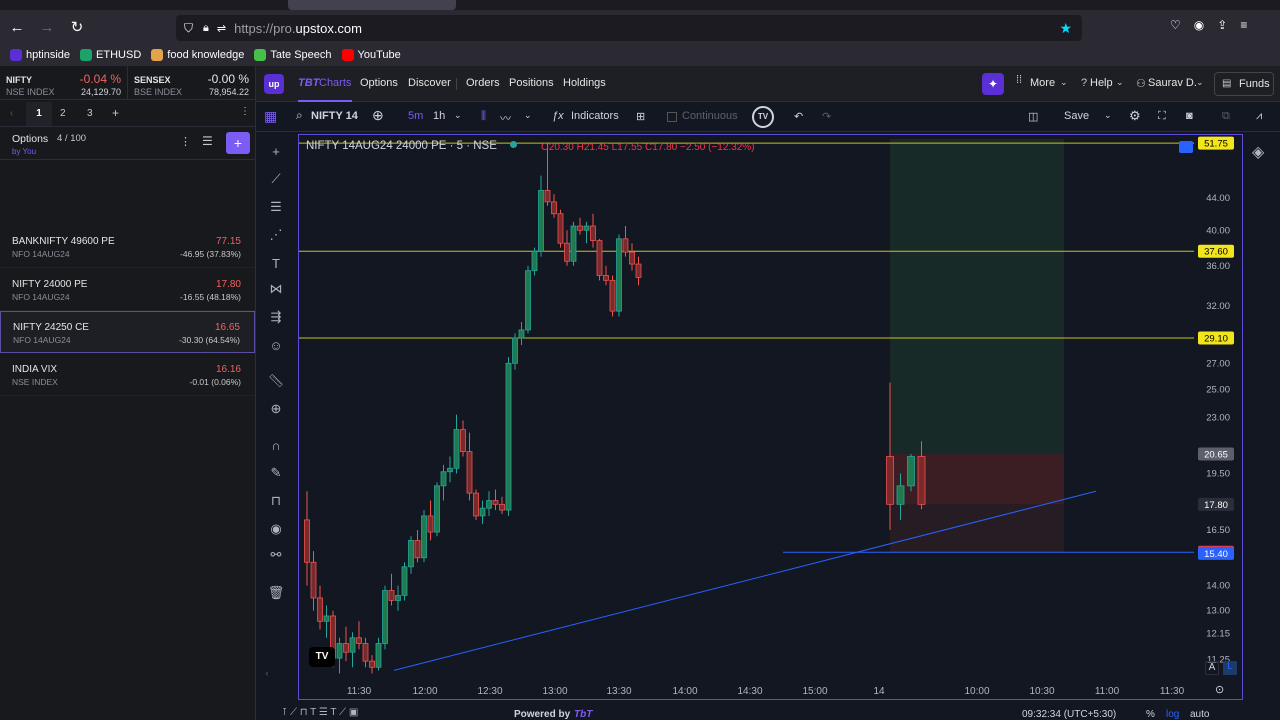 The width and height of the screenshot is (1280, 720). What do you see at coordinates (64, 83) in the screenshot?
I see `index-nifty: NIFTY -0.04 % NSE INDEX 24,129.70` at bounding box center [64, 83].